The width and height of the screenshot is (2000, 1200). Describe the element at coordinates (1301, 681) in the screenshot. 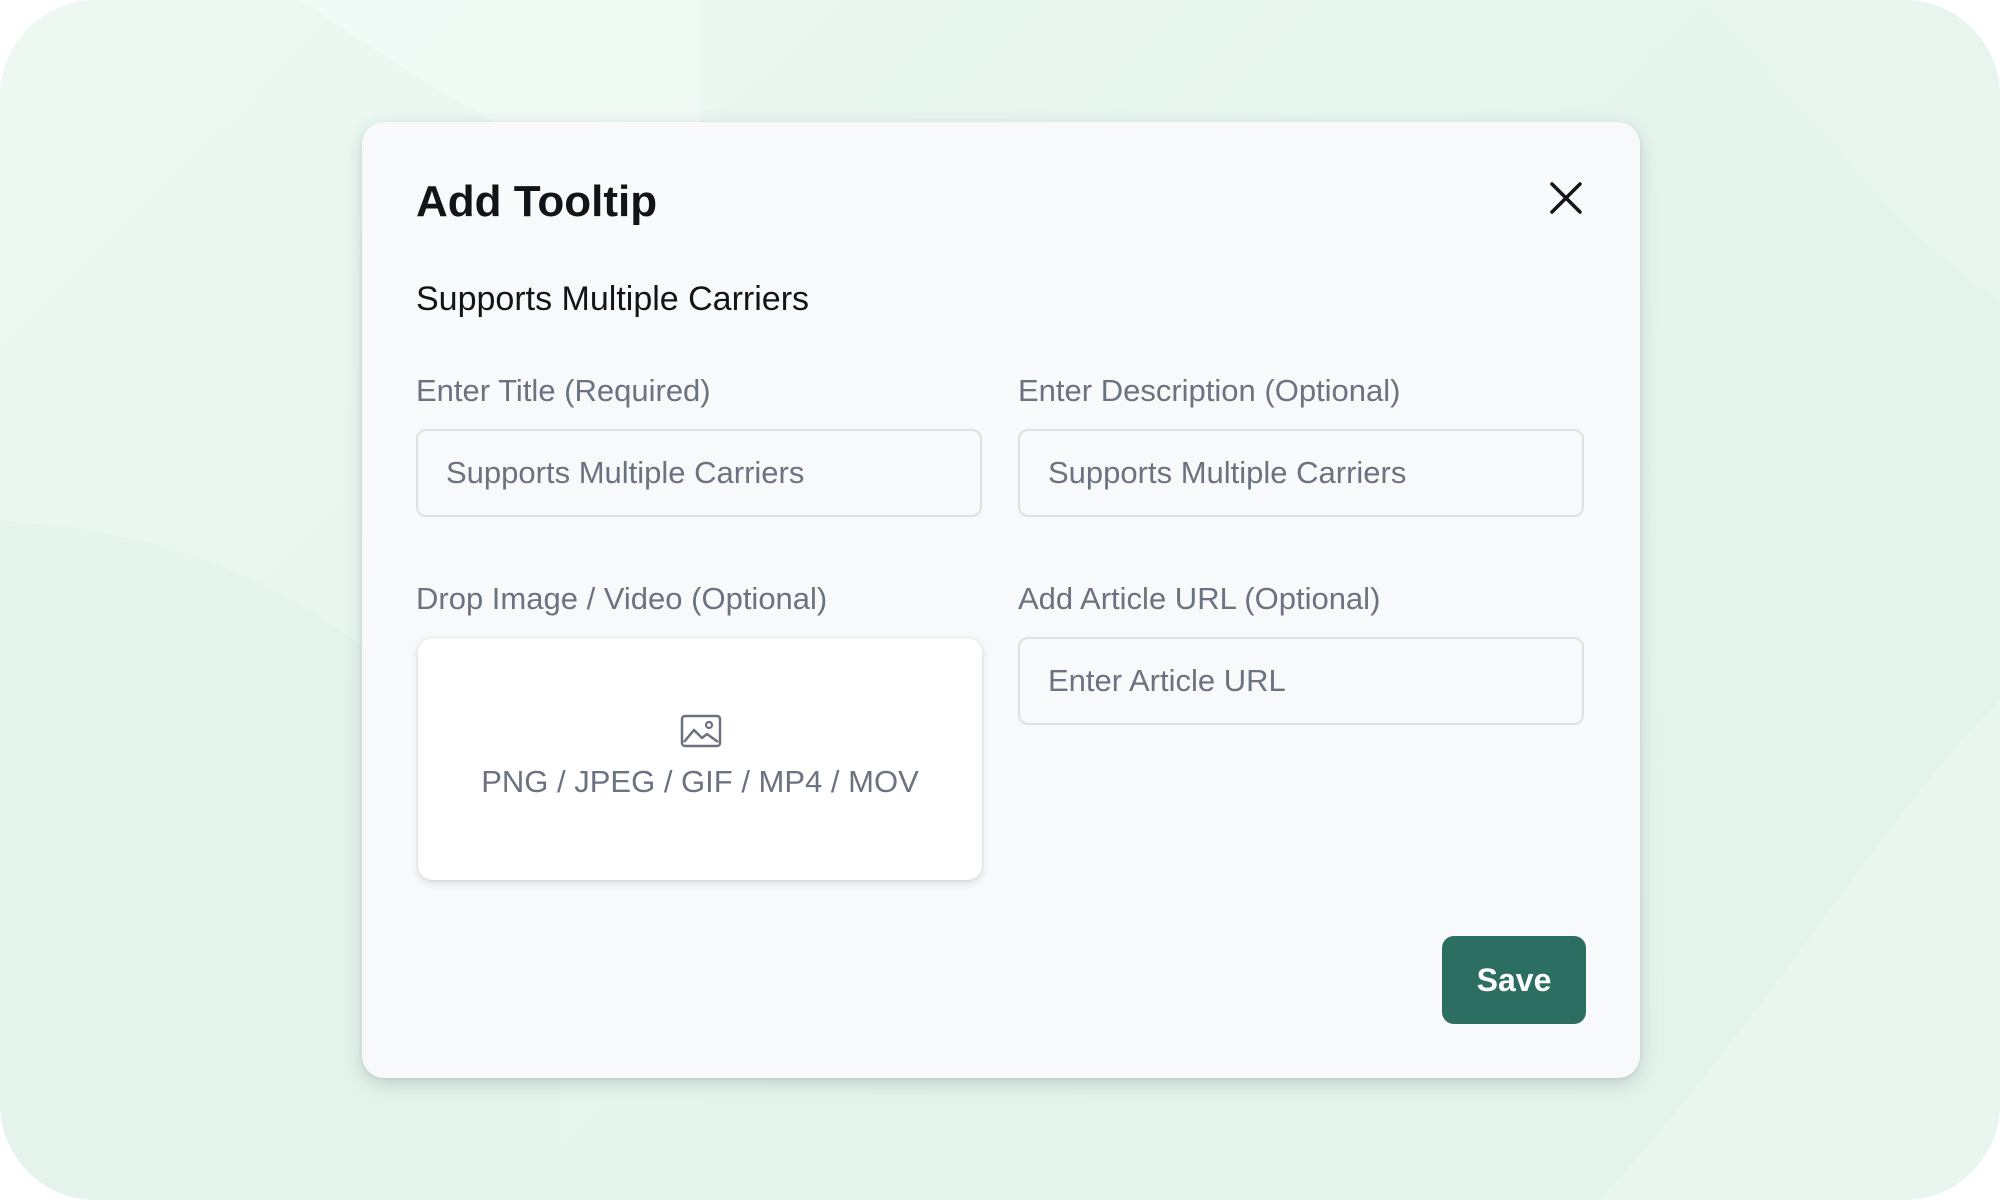

I see `article-url-input` at that location.